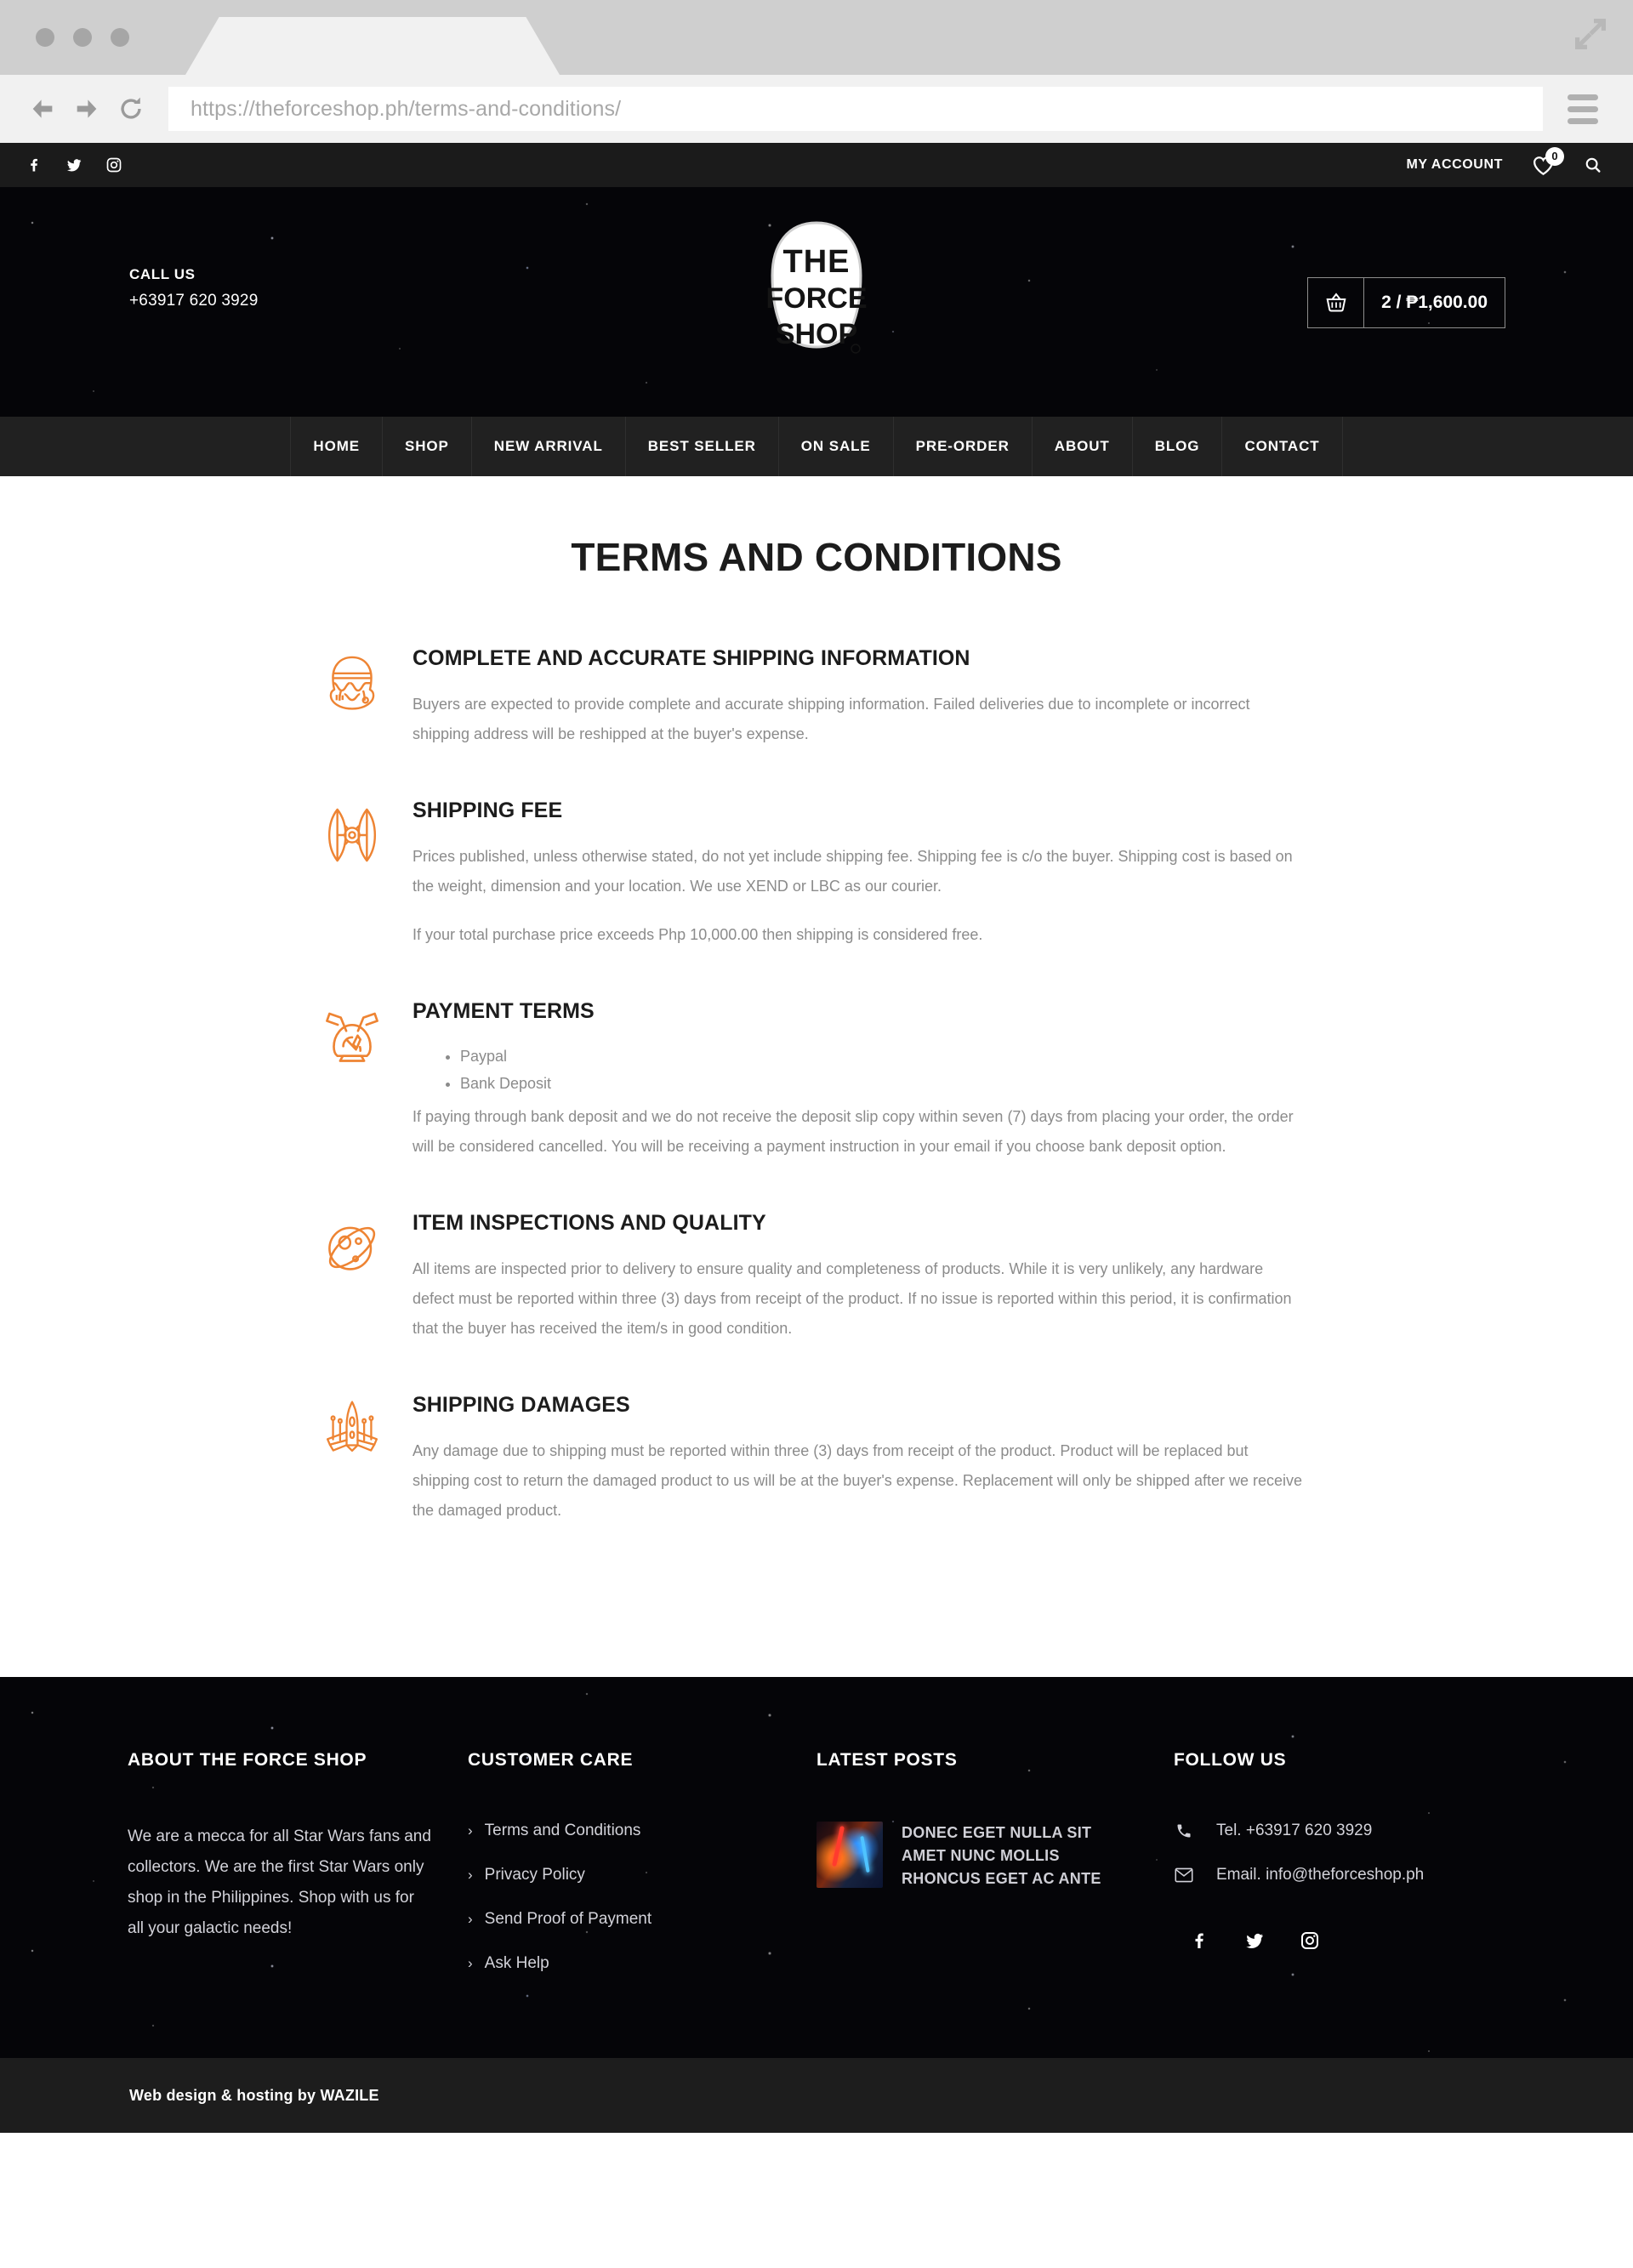 This screenshot has width=1633, height=2268. What do you see at coordinates (551, 1760) in the screenshot?
I see `footer-heading-customer-care: CUSTOMER CARE` at bounding box center [551, 1760].